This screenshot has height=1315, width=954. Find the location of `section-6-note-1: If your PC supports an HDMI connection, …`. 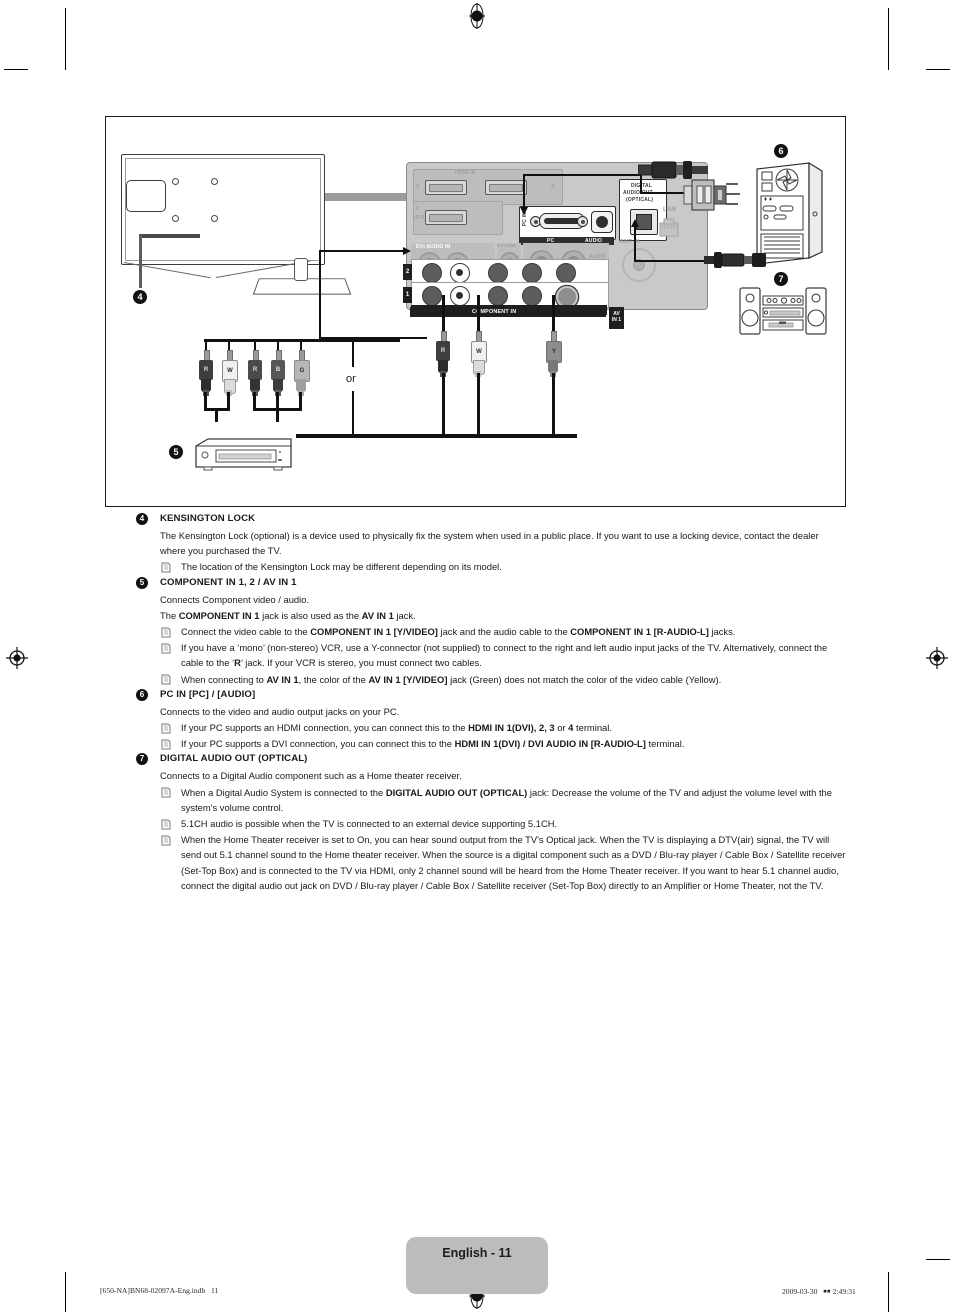

section-6-note-1: If your PC supports an HDMI connection, … is located at coordinates (491, 727).